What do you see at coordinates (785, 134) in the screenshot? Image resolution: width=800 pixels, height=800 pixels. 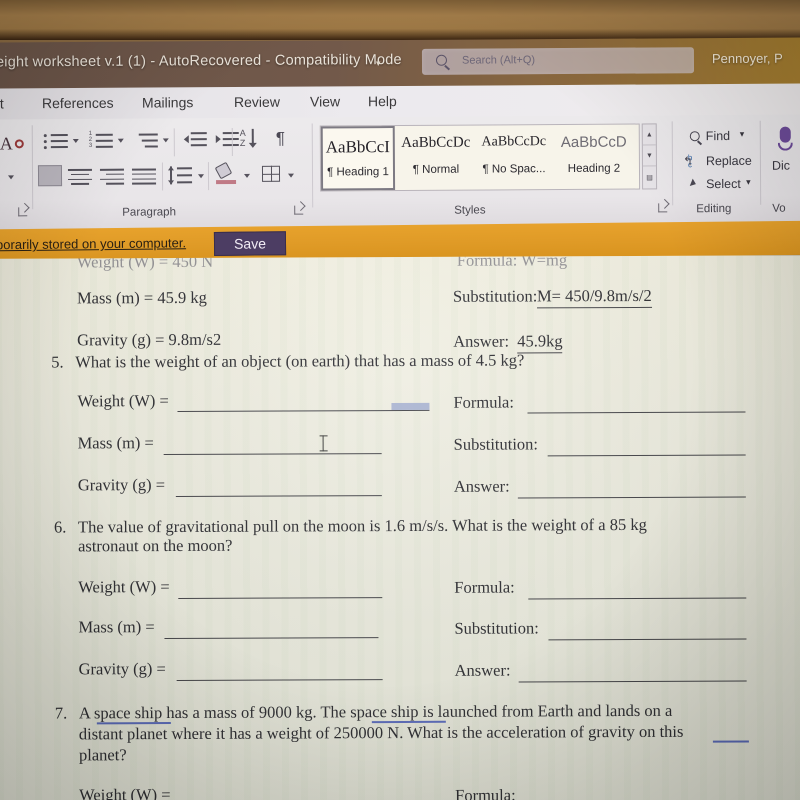 I see `microphone-icon` at bounding box center [785, 134].